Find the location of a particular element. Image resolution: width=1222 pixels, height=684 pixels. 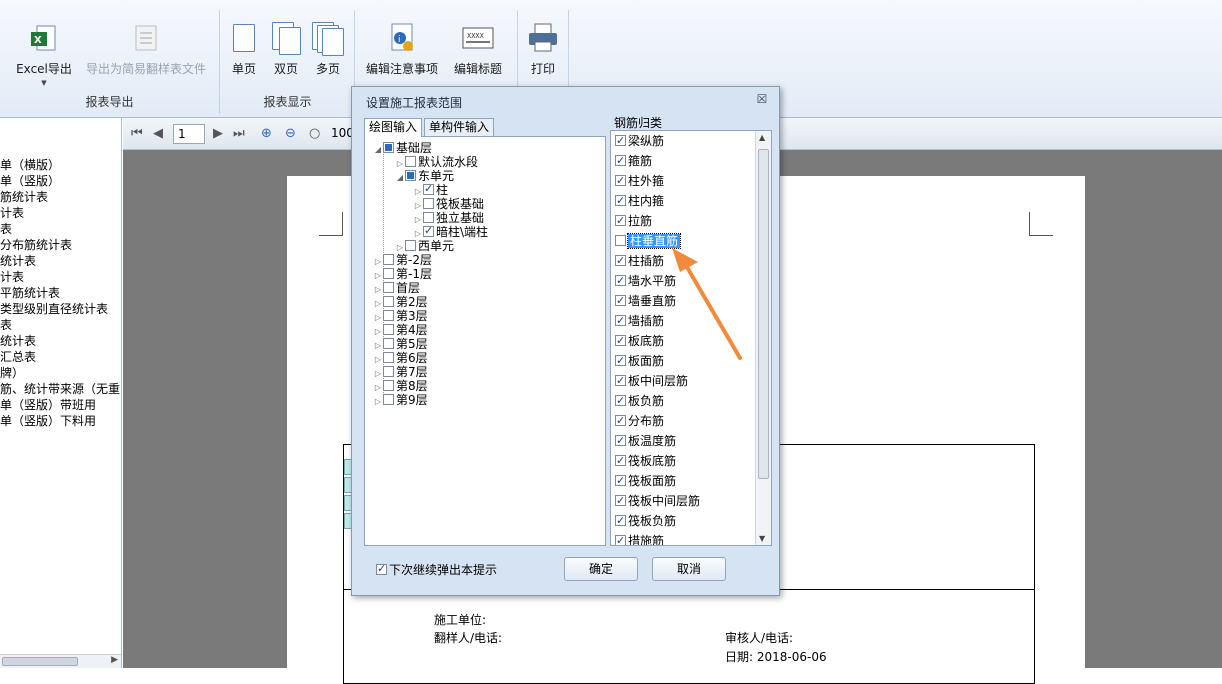

tree-node: ▷ 筏板基础 is located at coordinates (448, 204).